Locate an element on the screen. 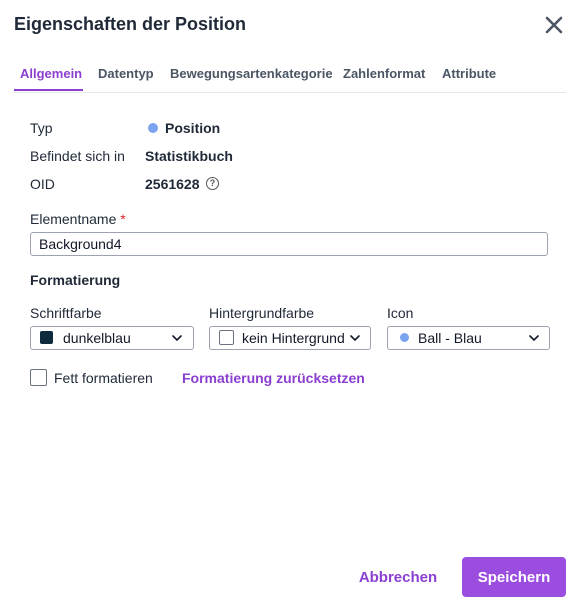  element-name-label: Elementname * is located at coordinates (78, 219).